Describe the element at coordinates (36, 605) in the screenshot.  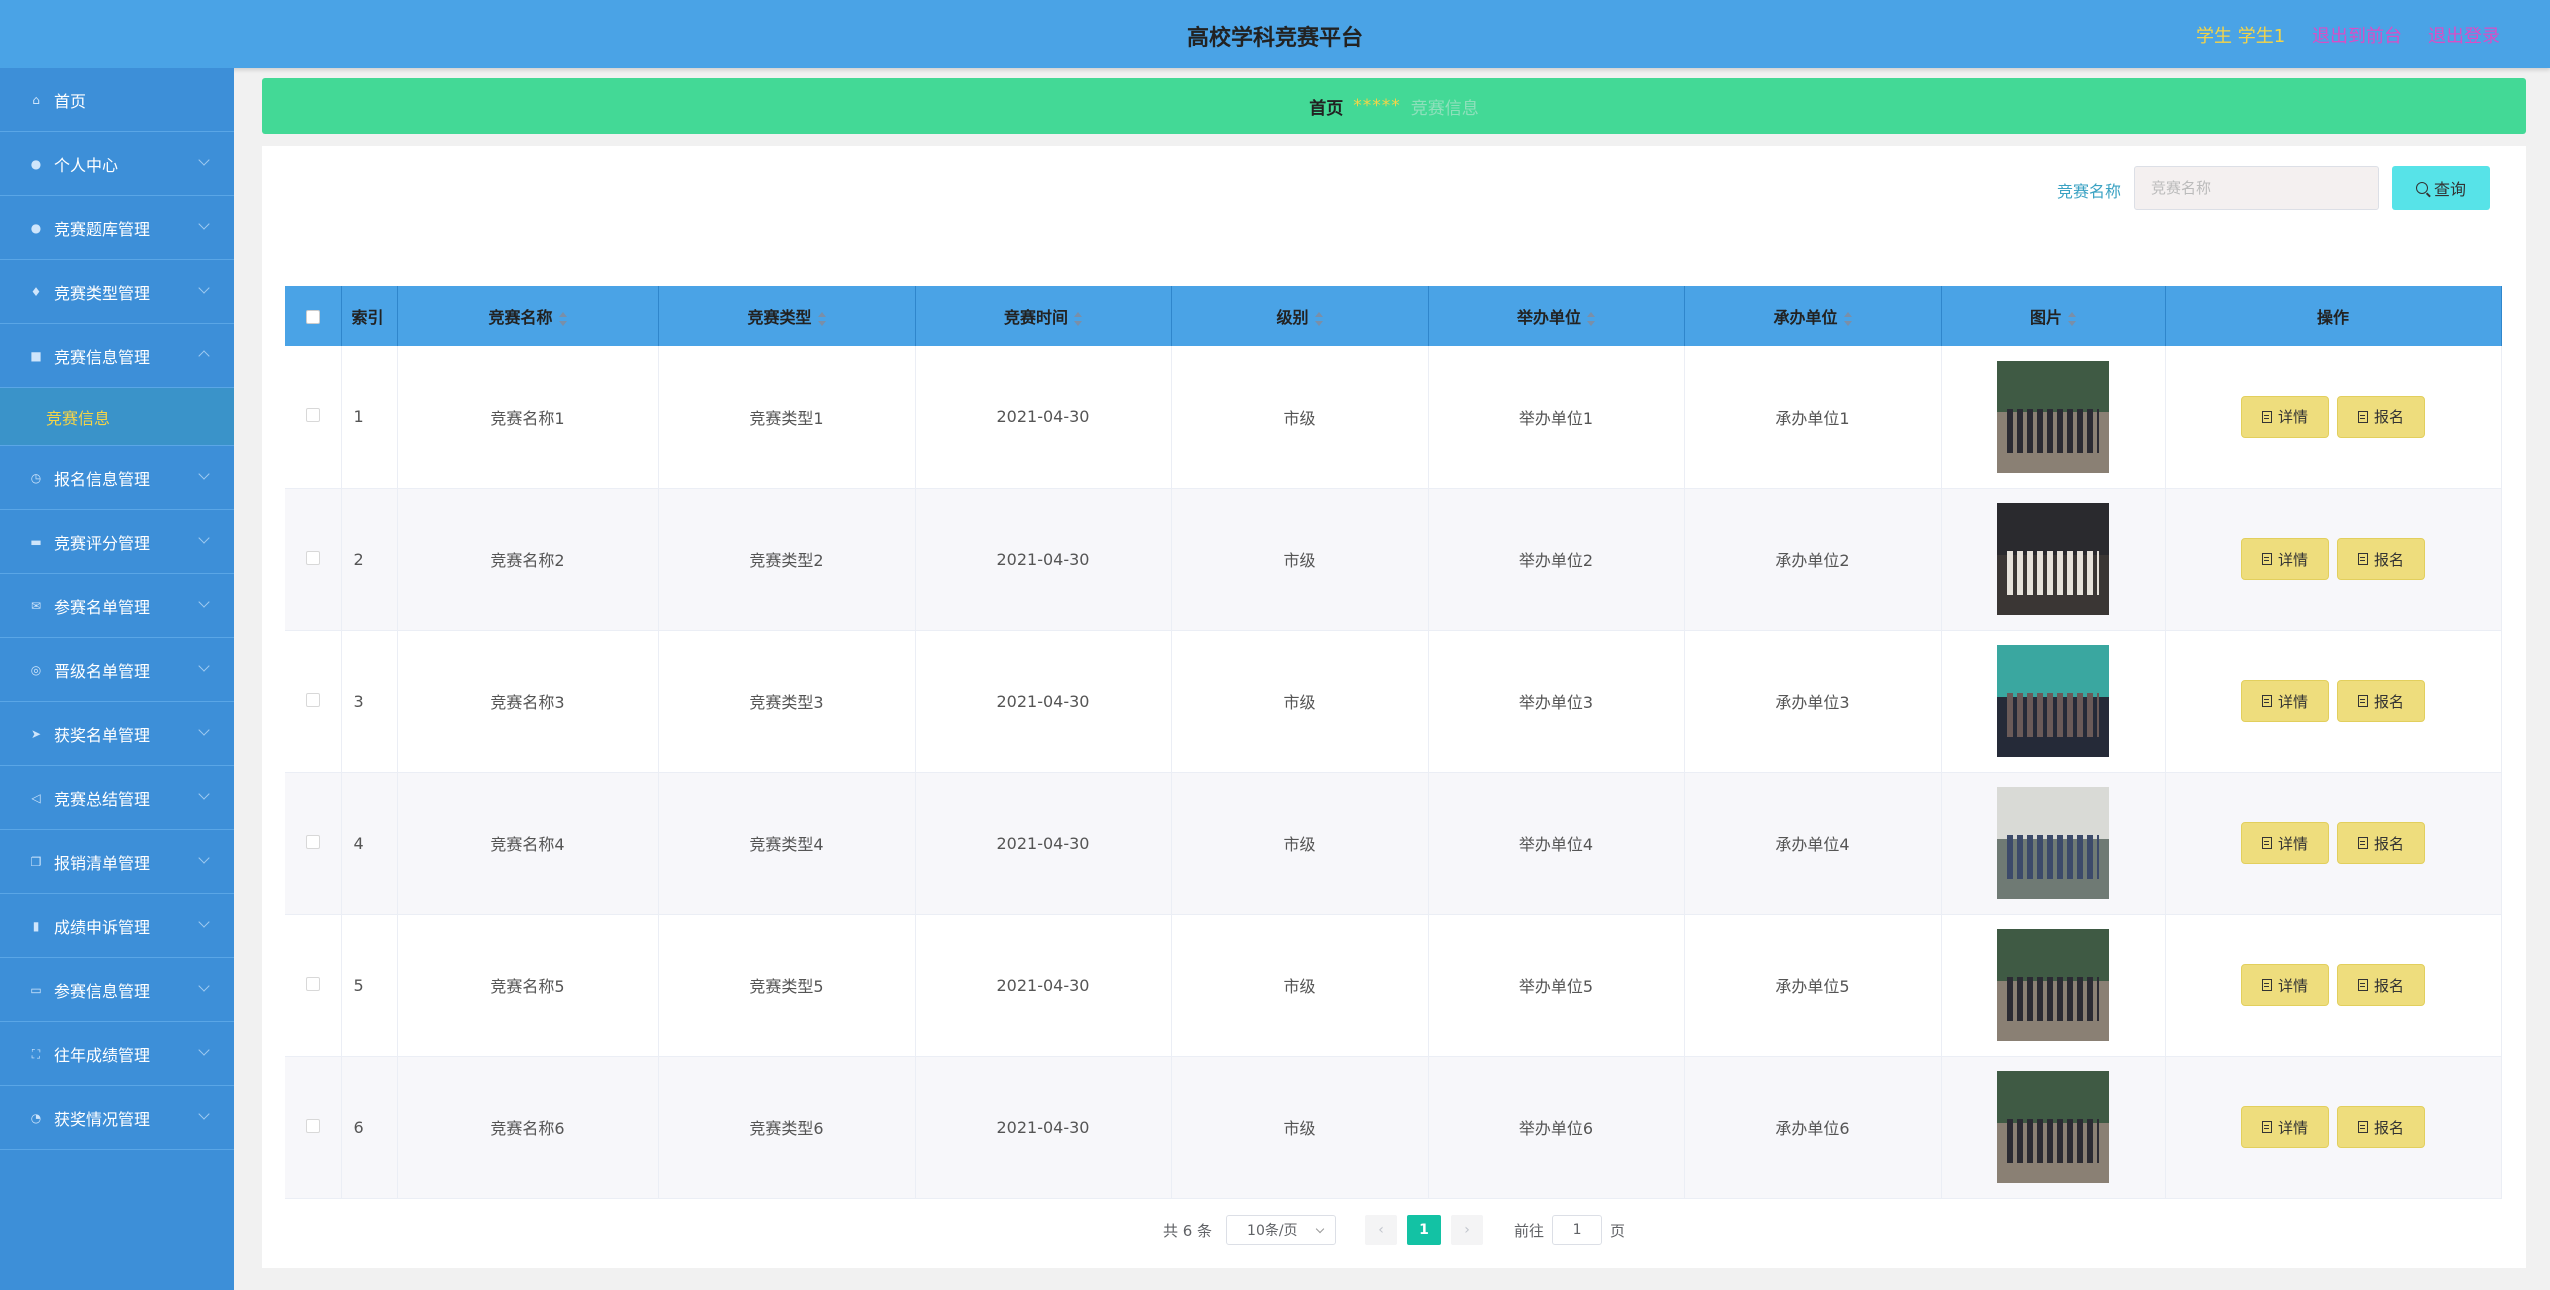
I see `mail-icon: ✉` at that location.